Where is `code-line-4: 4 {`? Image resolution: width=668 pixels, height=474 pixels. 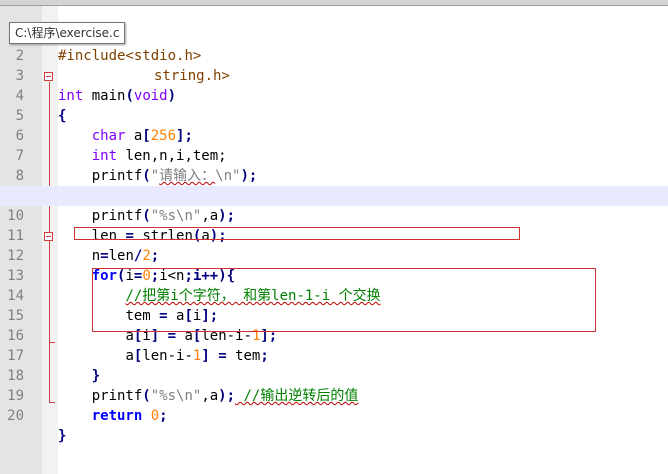
code-line-4: 4 { is located at coordinates (334, 95).